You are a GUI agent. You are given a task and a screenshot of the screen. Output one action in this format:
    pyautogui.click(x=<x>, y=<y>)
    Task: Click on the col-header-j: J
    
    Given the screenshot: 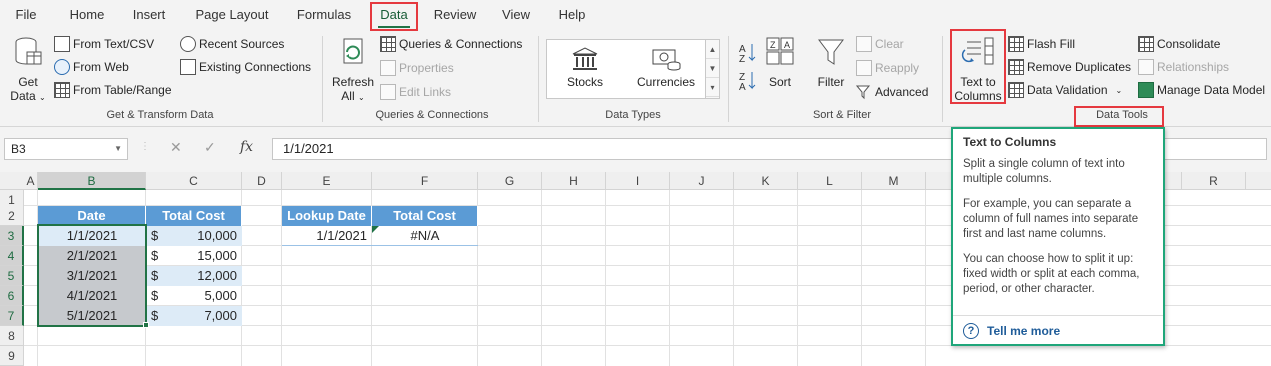 What is the action you would take?
    pyautogui.click(x=702, y=181)
    